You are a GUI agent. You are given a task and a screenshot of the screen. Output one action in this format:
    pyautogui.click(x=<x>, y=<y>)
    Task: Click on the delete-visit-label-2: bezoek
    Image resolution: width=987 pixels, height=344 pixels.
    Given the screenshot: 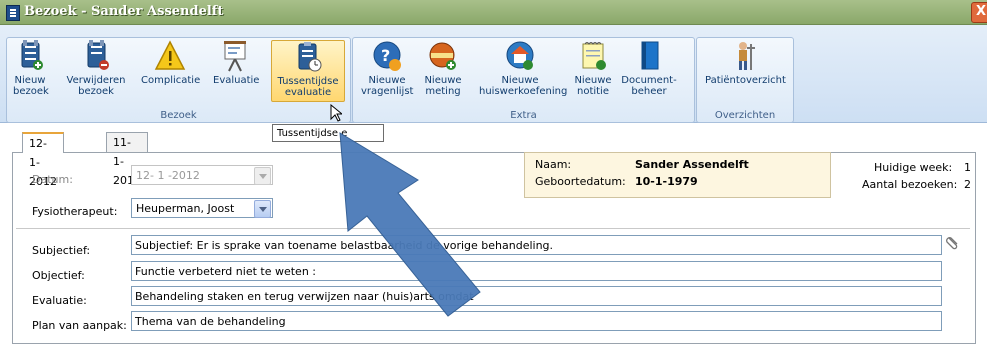 What is the action you would take?
    pyautogui.click(x=96, y=91)
    